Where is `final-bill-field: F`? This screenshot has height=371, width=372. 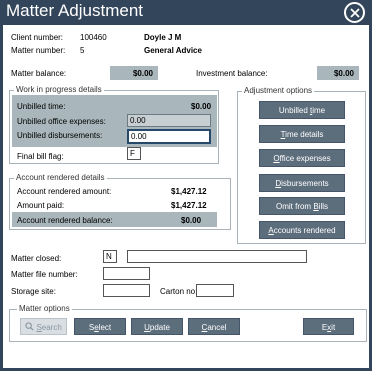
final-bill-field: F is located at coordinates (134, 153).